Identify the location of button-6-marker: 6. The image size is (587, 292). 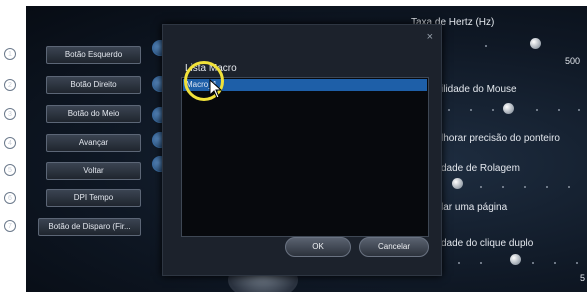
(10, 198).